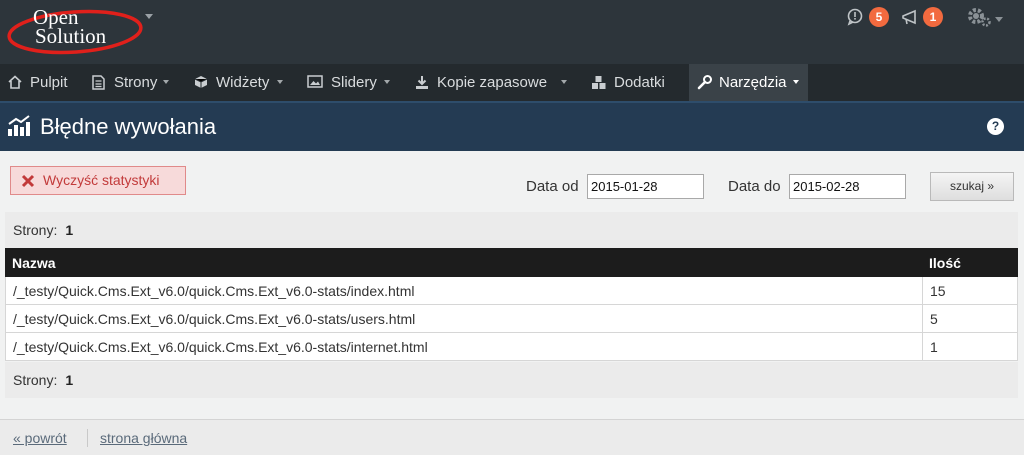 This screenshot has height=455, width=1024. I want to click on nav-item-addons: Dodatki, so click(630, 82).